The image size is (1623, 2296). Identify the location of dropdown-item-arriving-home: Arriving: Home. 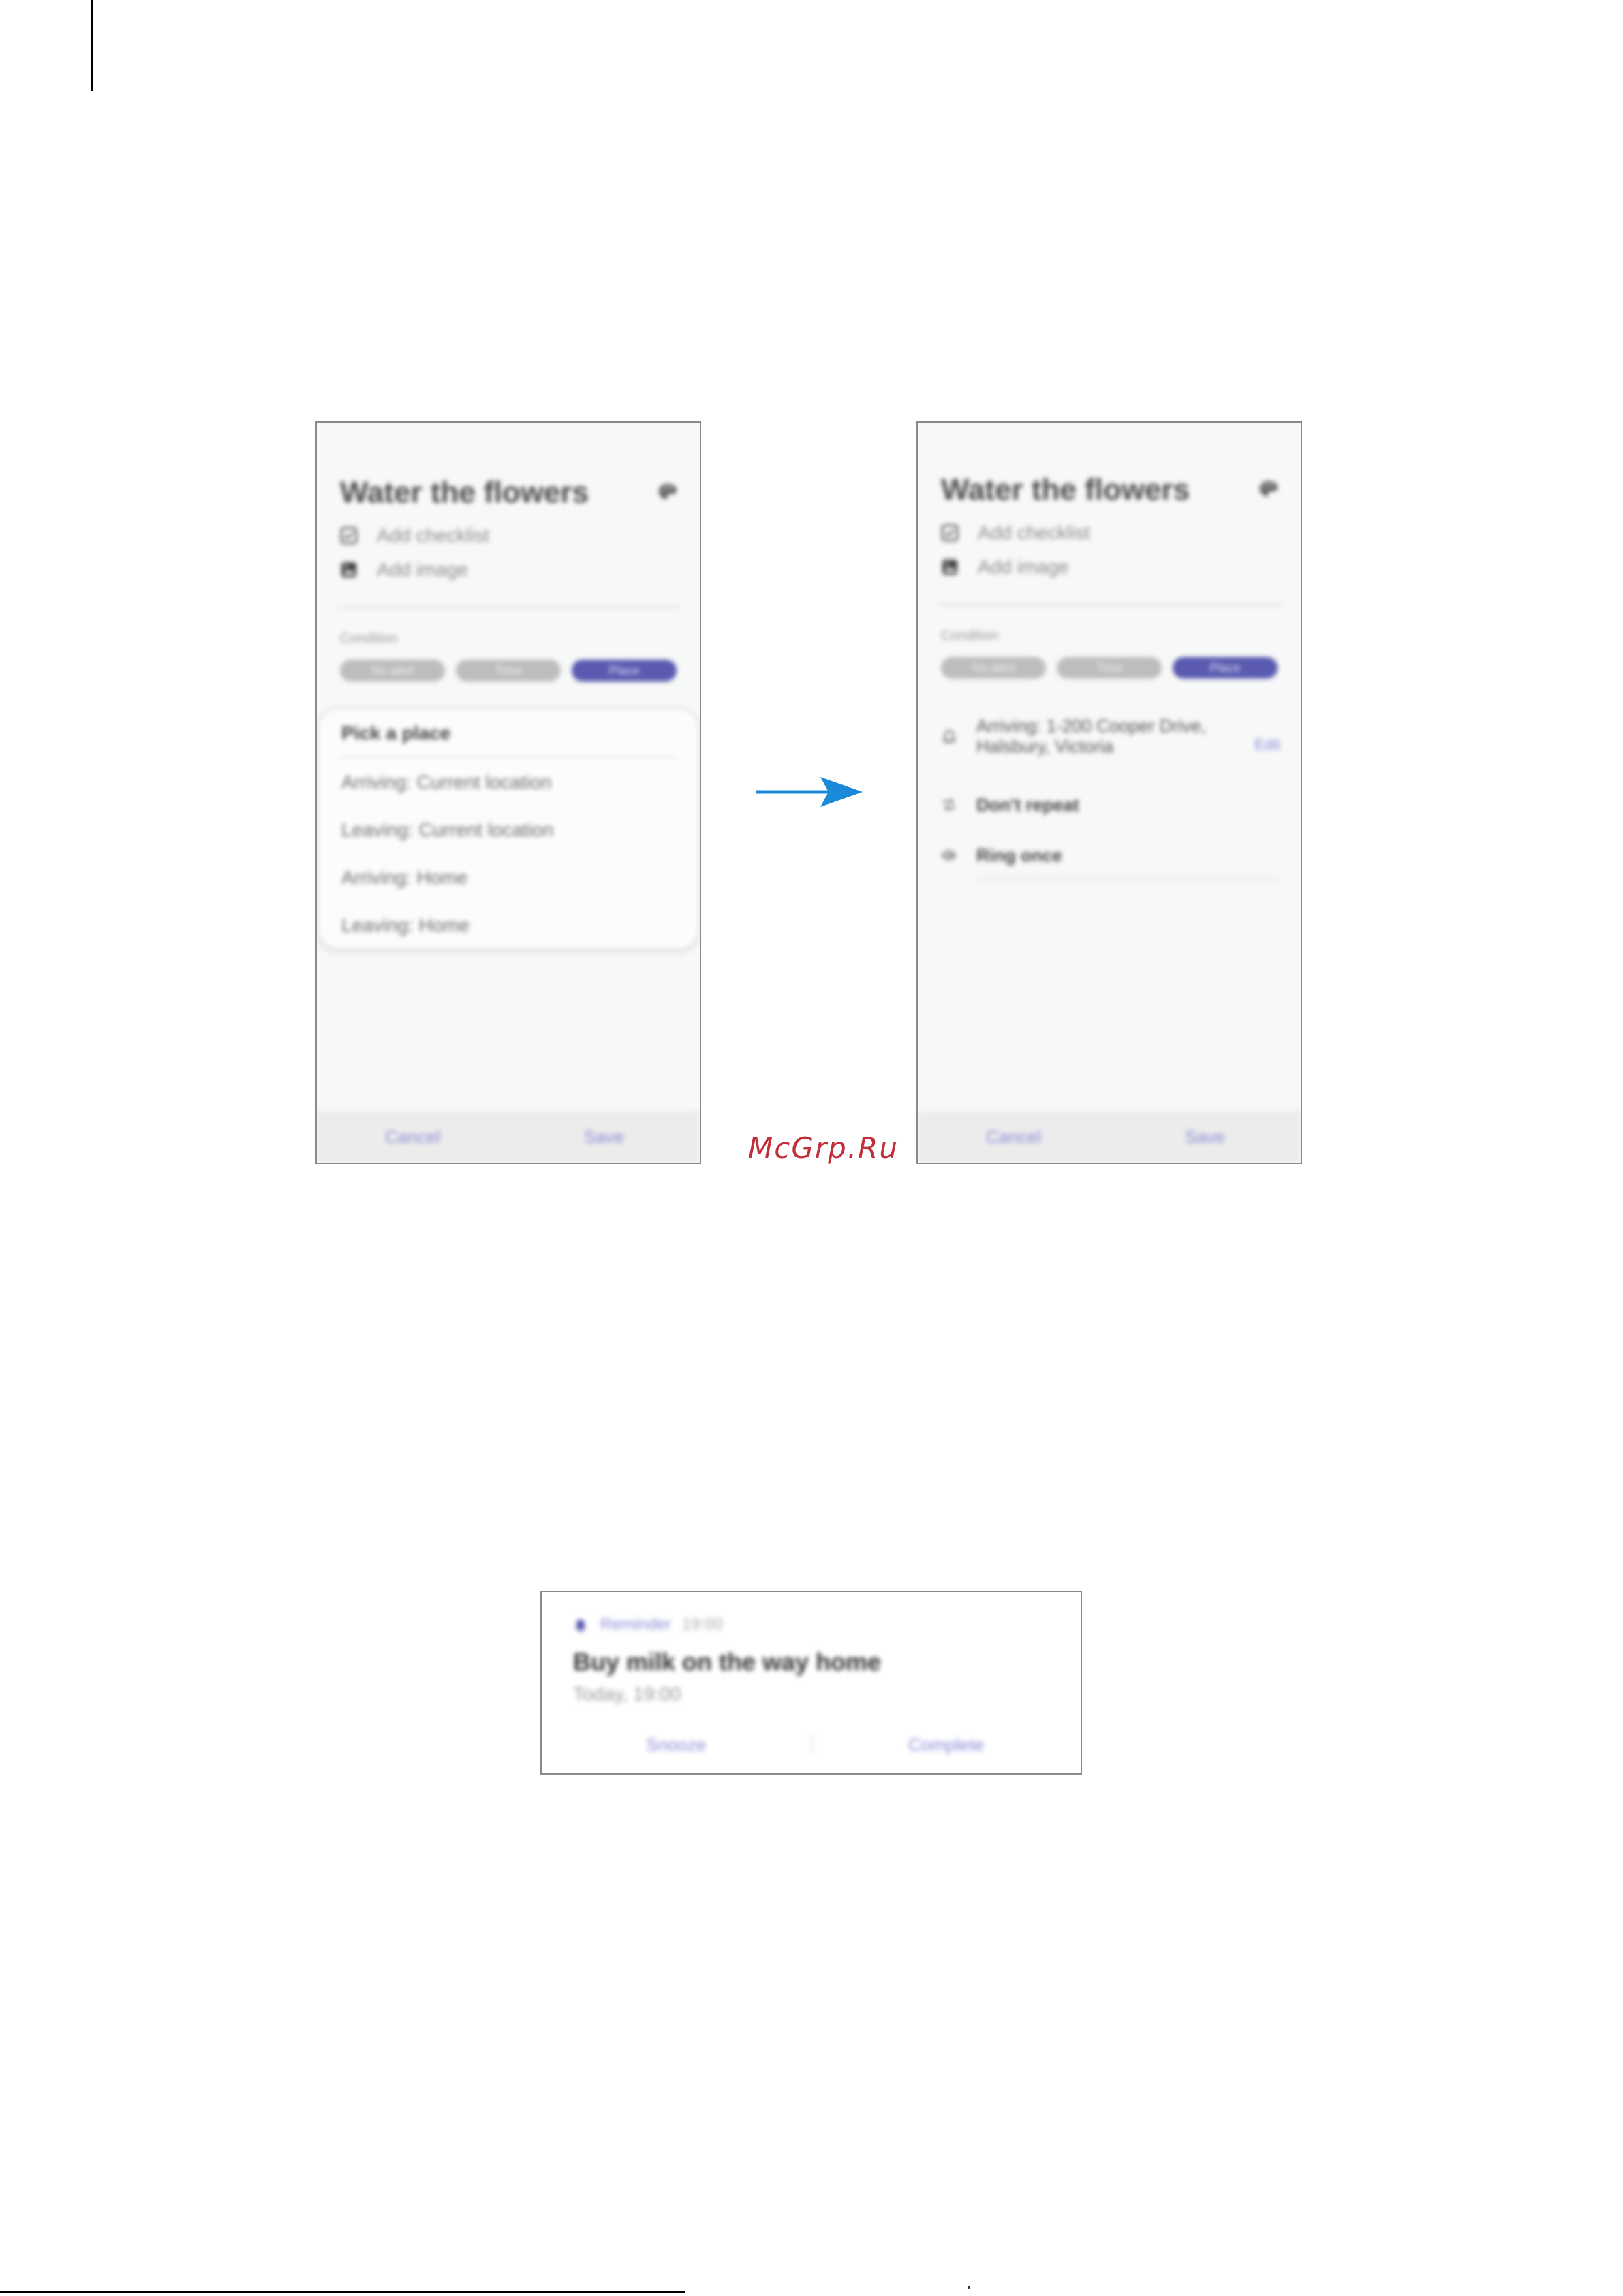
(404, 878).